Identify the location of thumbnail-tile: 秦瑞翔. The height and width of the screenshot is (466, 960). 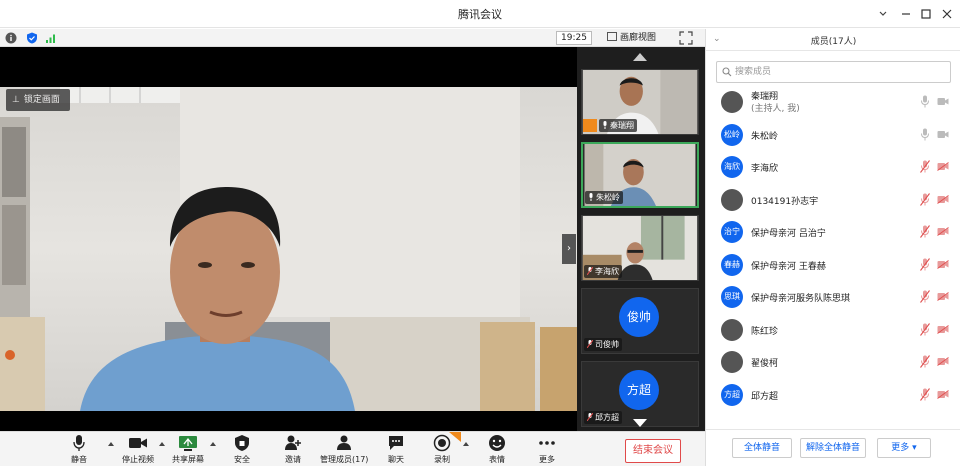
(640, 102).